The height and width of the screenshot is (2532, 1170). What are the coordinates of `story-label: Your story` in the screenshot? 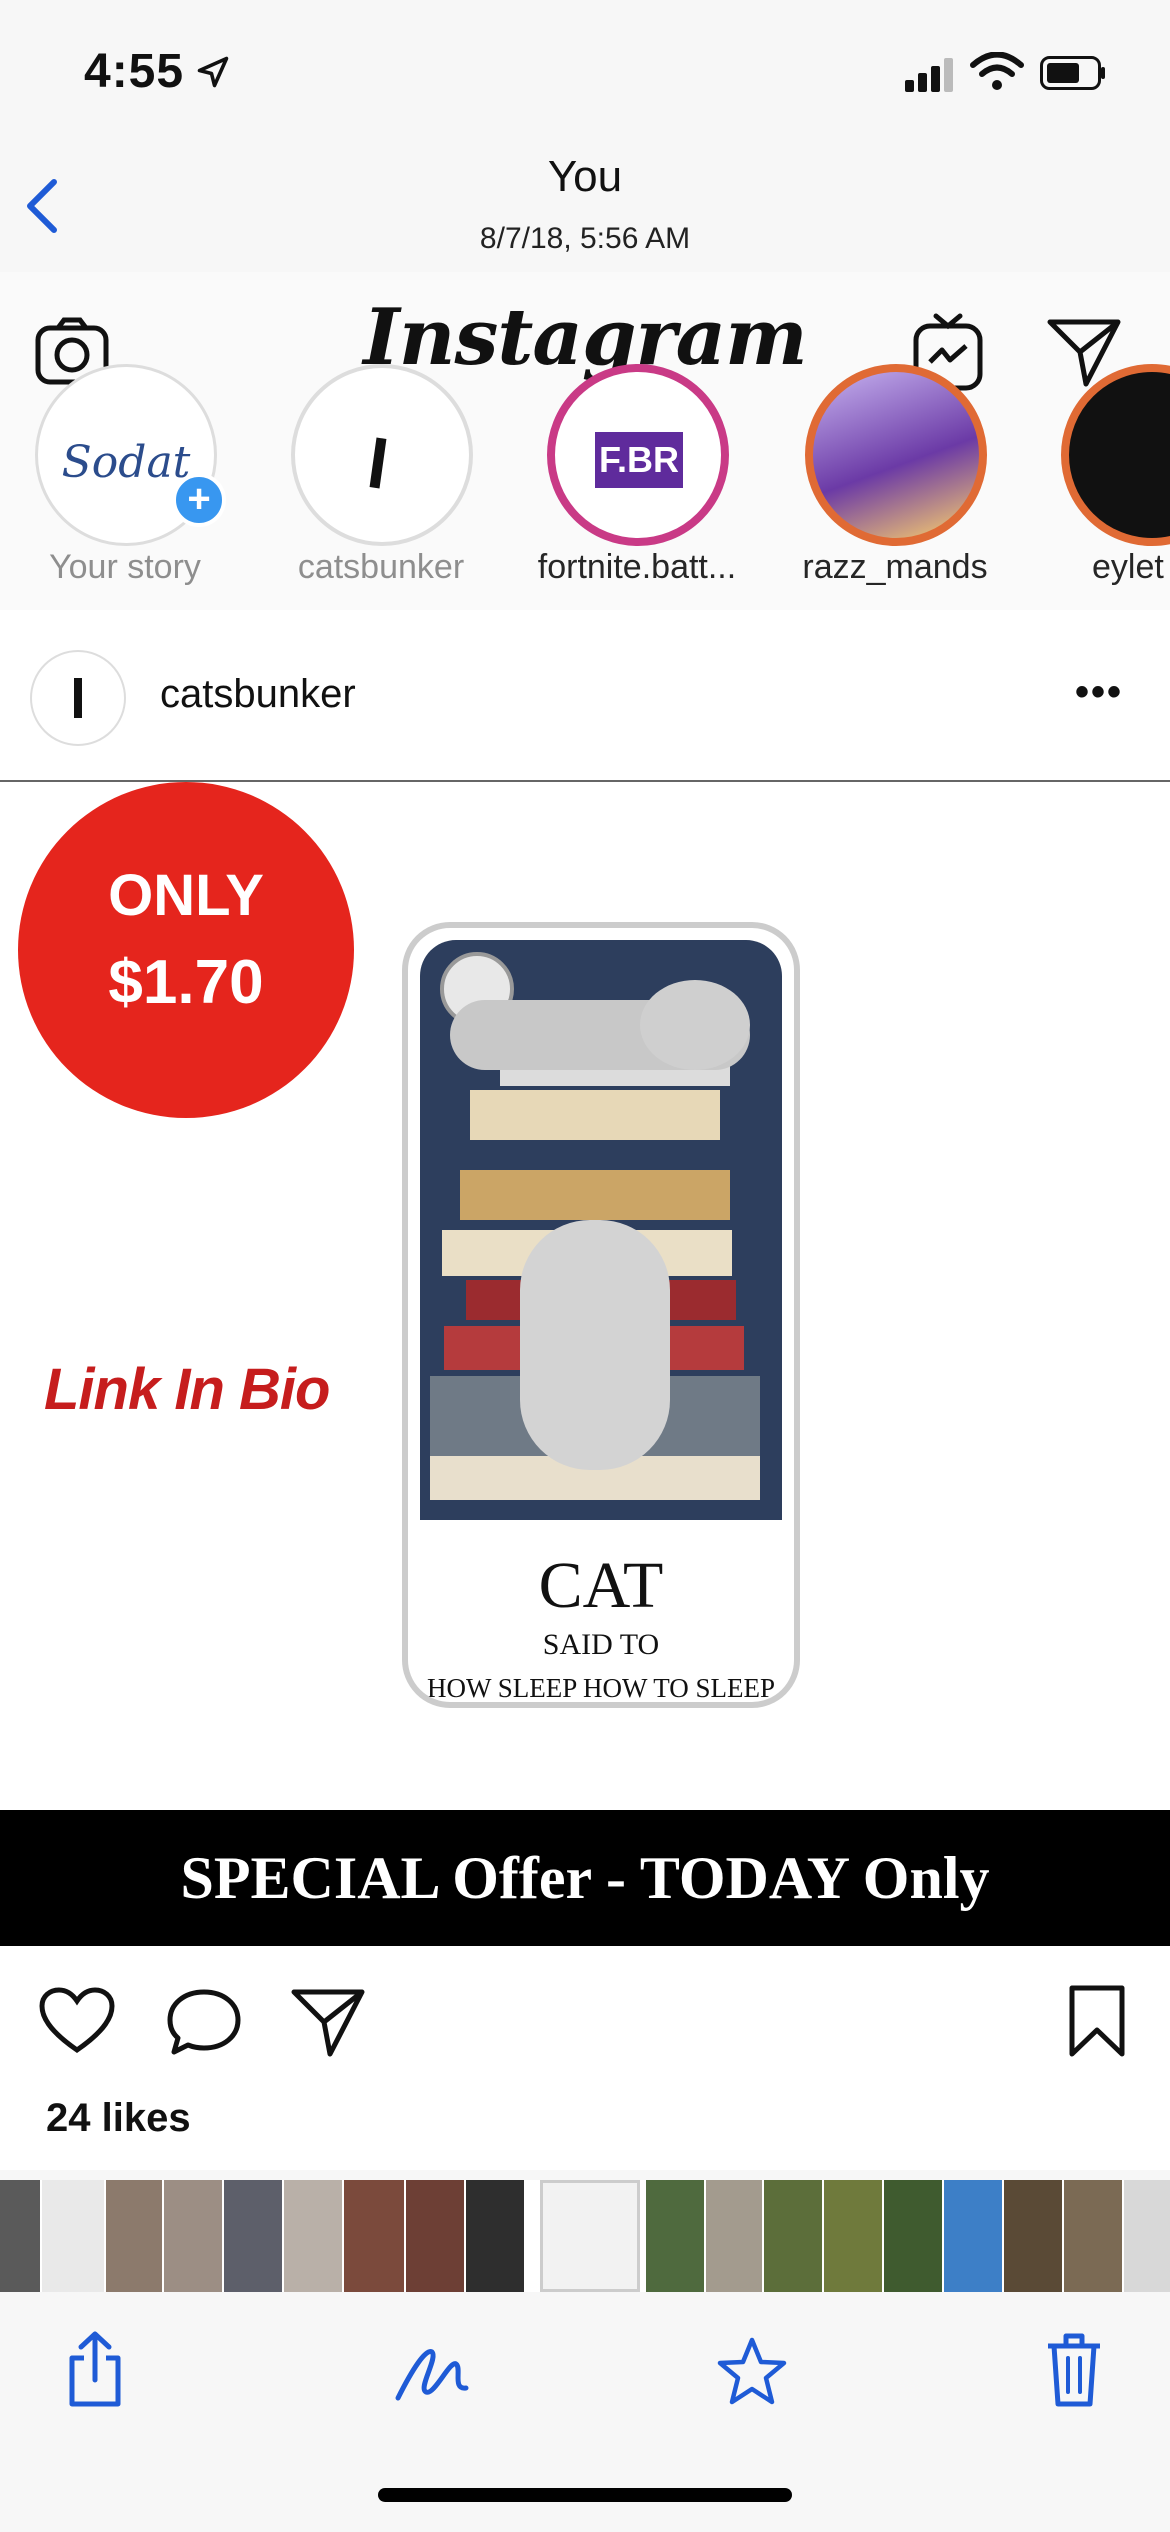 It's located at (125, 567).